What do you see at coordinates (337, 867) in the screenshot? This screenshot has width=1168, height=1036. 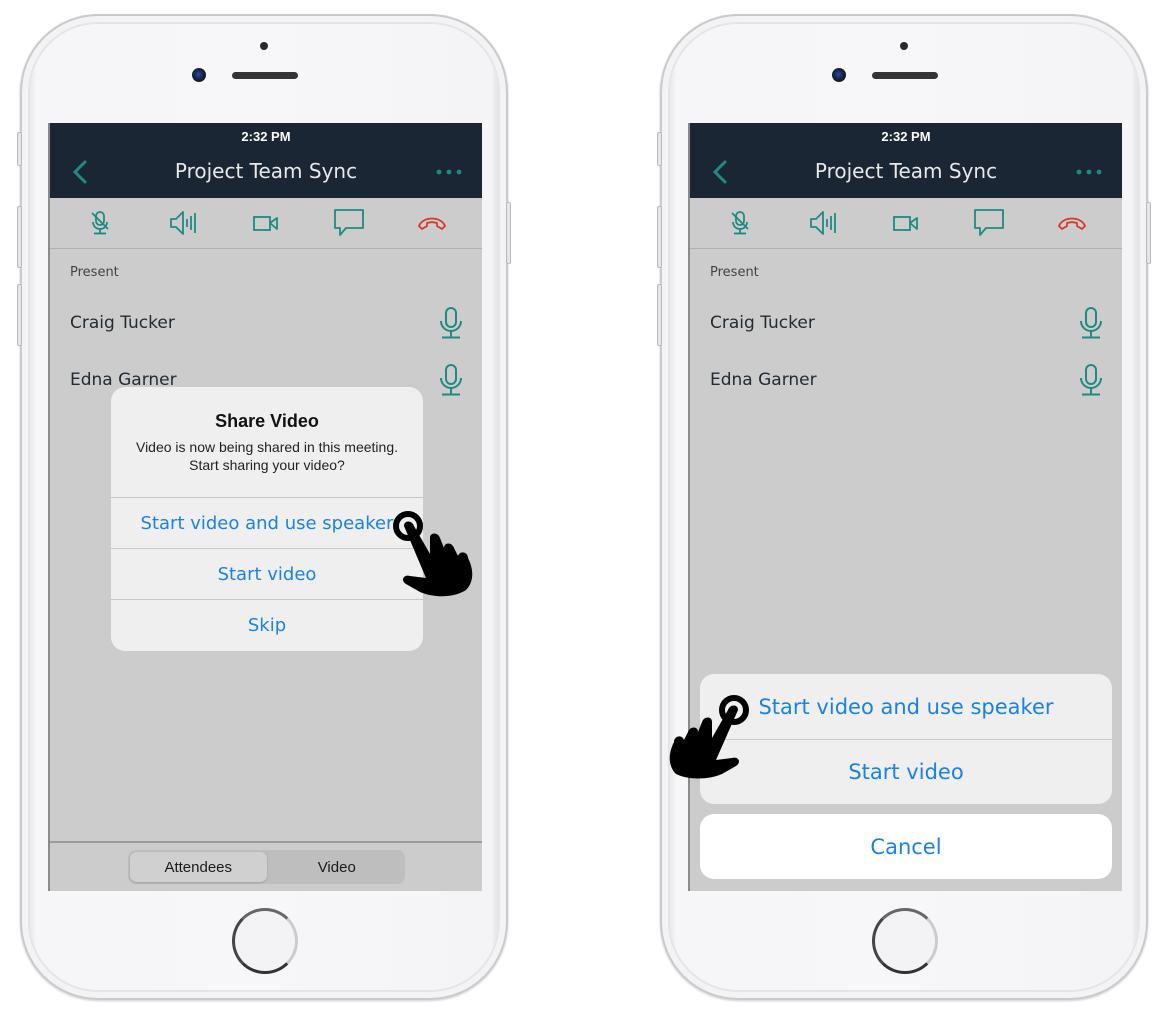 I see `tab-video: Video` at bounding box center [337, 867].